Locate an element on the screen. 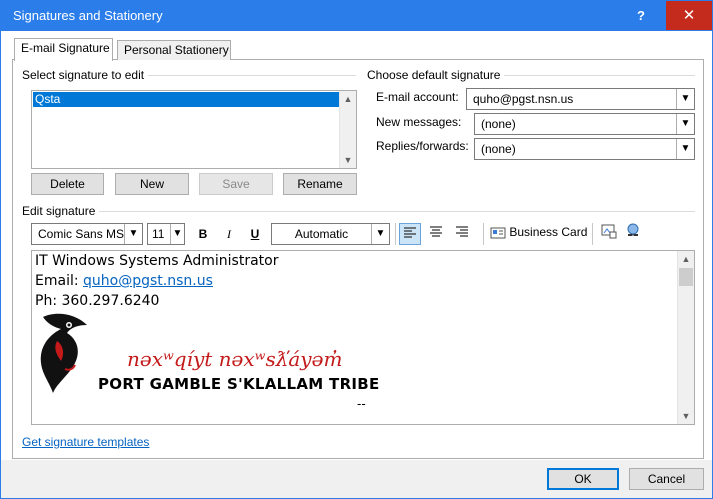  close-button: ✕ is located at coordinates (689, 15).